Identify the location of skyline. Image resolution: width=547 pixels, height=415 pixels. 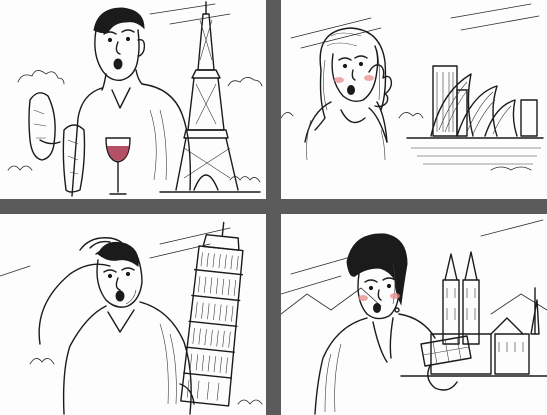
(485, 101).